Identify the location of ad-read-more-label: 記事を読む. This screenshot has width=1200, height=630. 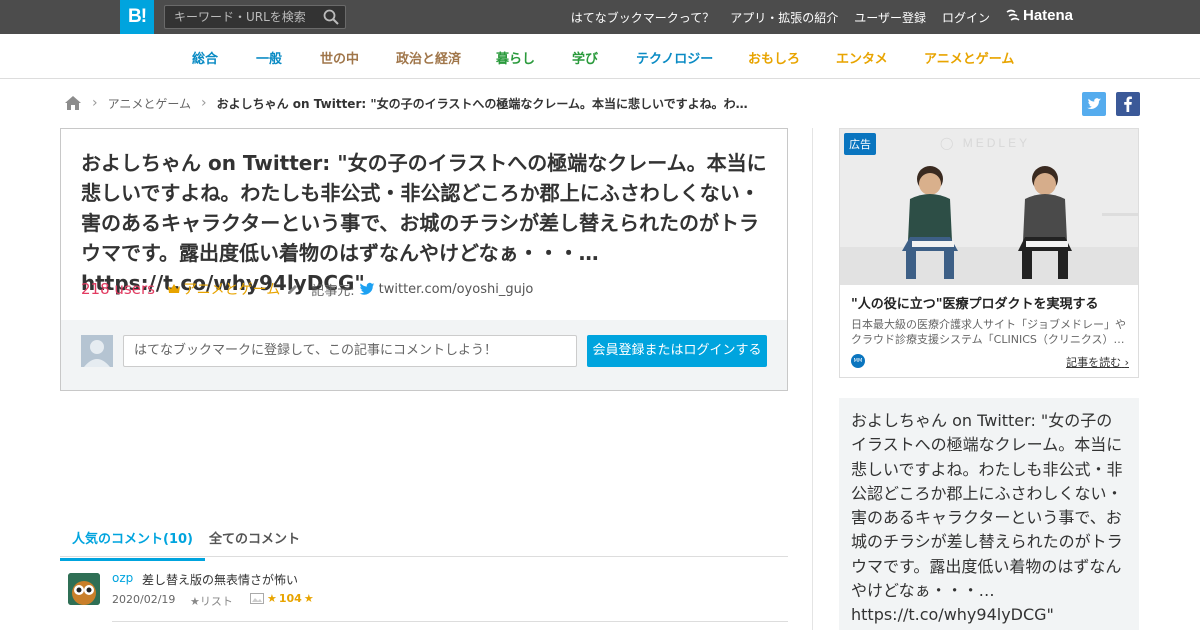
(1094, 362).